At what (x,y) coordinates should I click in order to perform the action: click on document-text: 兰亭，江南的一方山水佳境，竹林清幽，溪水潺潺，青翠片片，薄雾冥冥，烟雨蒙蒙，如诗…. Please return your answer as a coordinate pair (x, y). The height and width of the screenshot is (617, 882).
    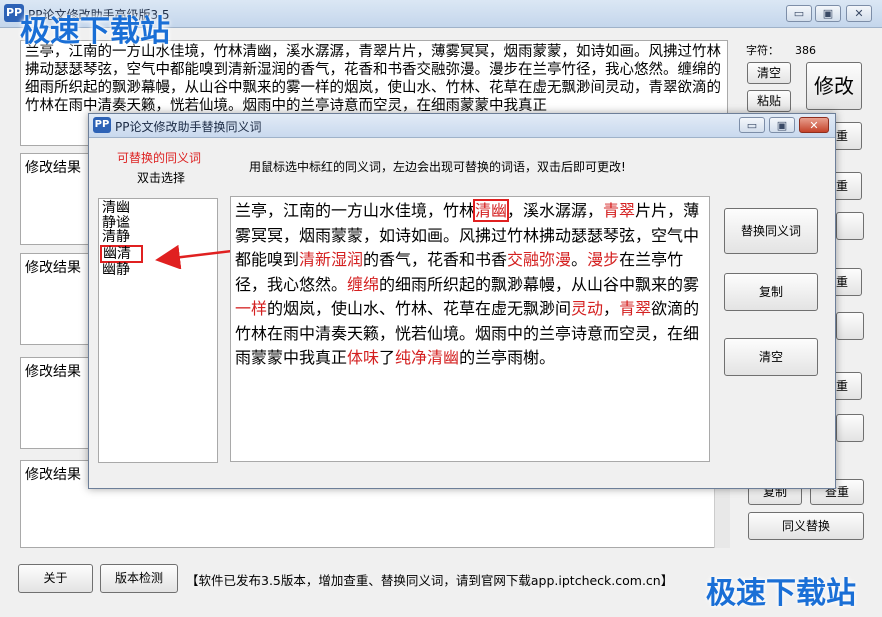
    Looking at the image, I should click on (470, 285).